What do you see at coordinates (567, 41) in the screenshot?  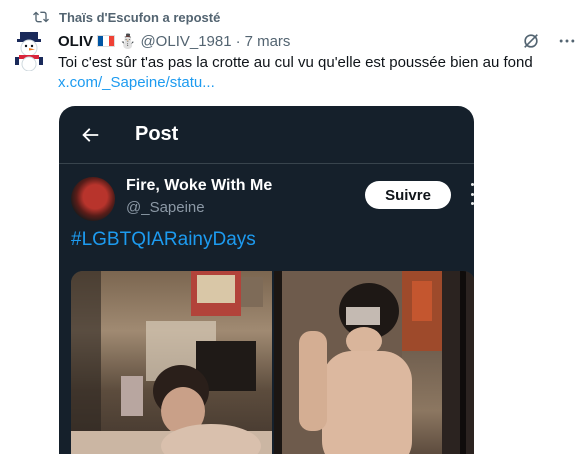 I see `more-options-icon` at bounding box center [567, 41].